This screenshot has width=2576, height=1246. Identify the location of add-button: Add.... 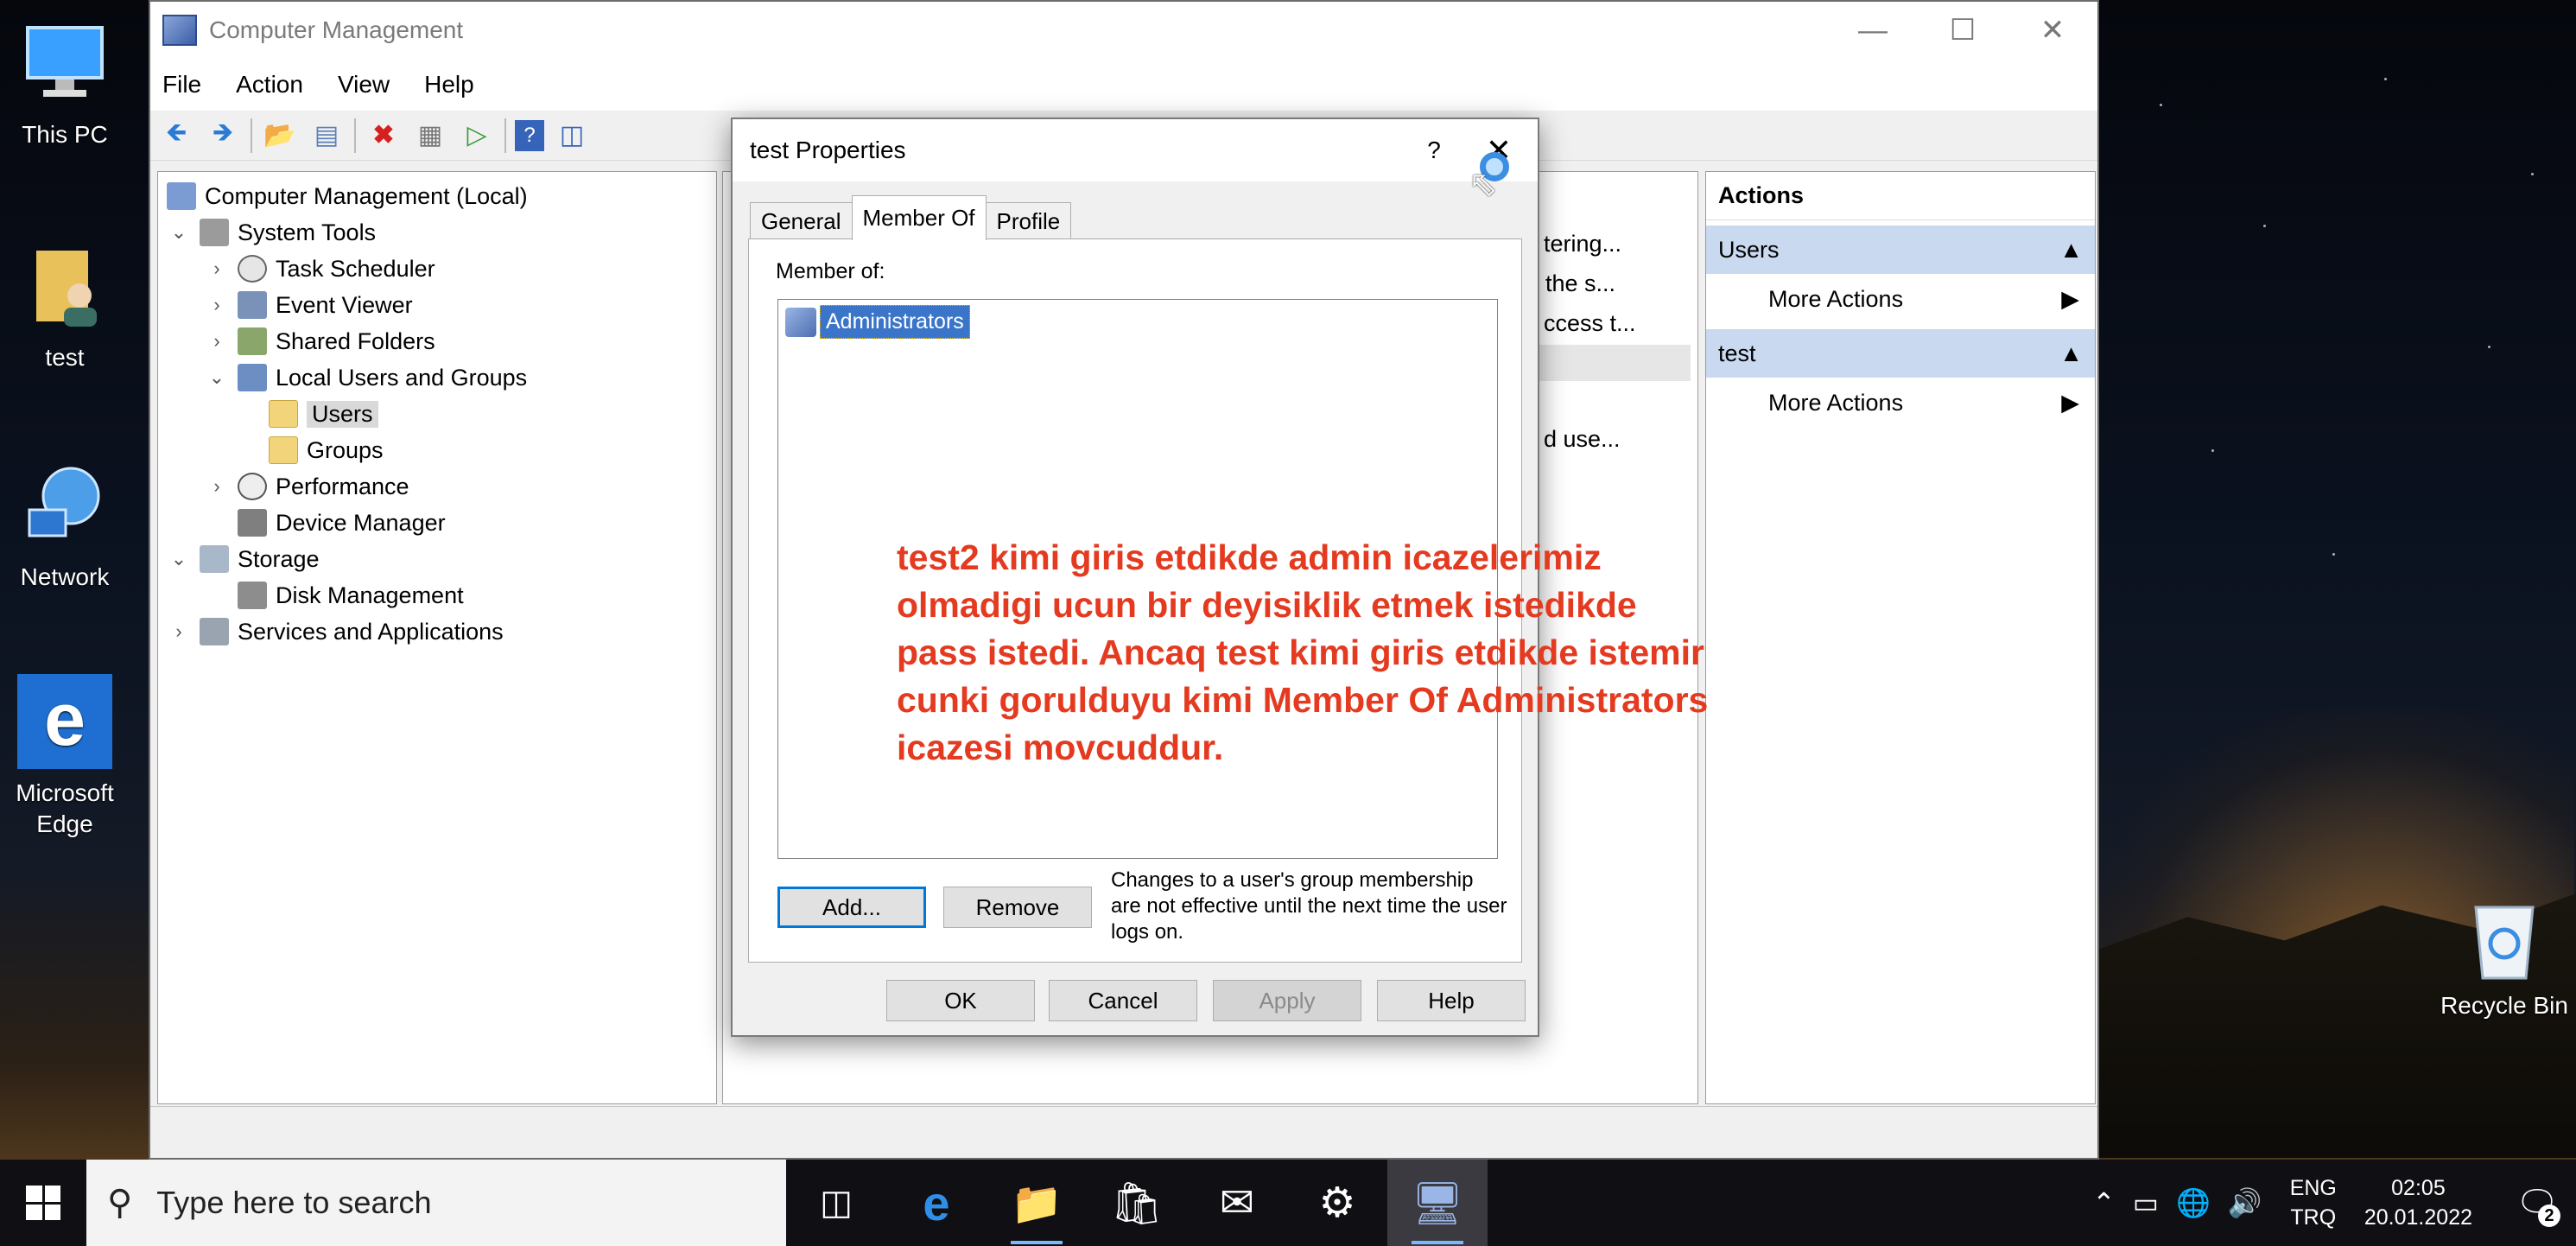
(851, 907).